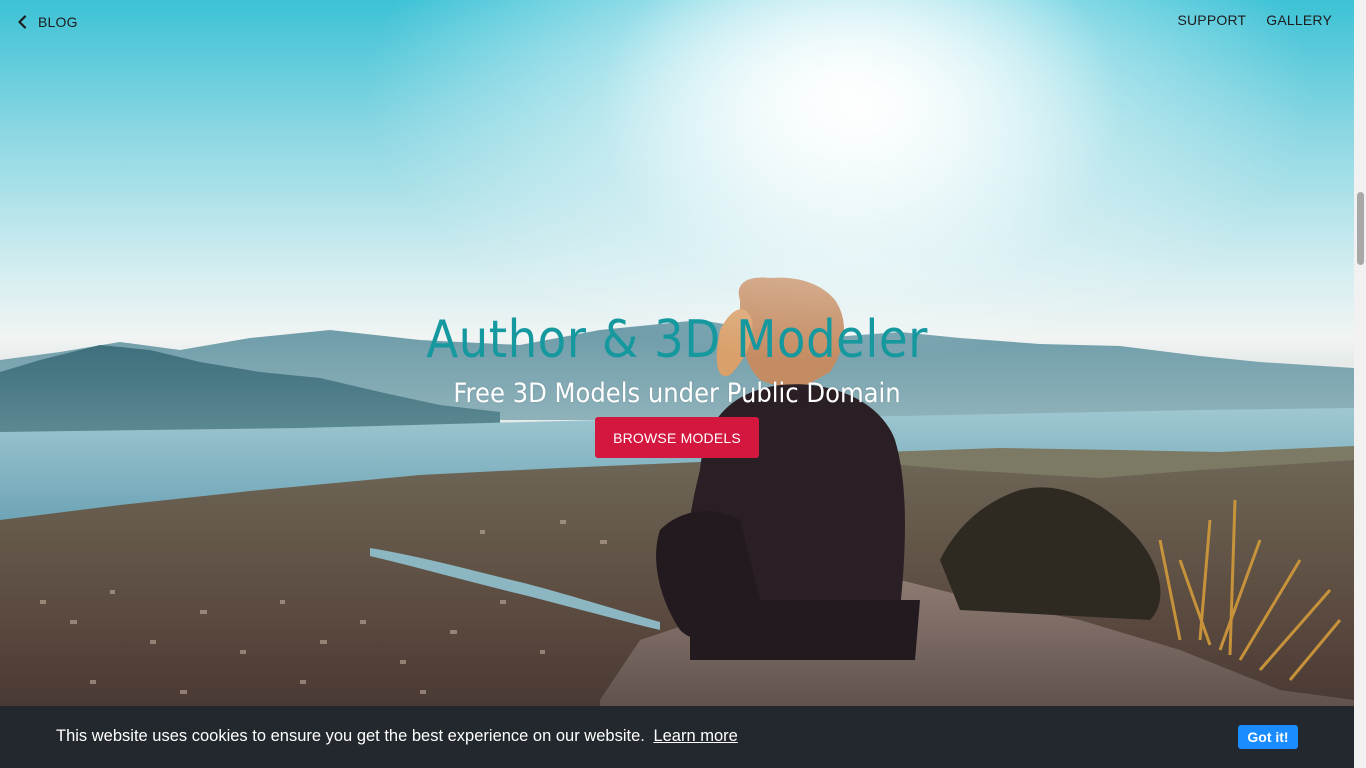 The height and width of the screenshot is (768, 1366). What do you see at coordinates (1254, 20) in the screenshot?
I see `top-nav: SUPPORT GALLERY` at bounding box center [1254, 20].